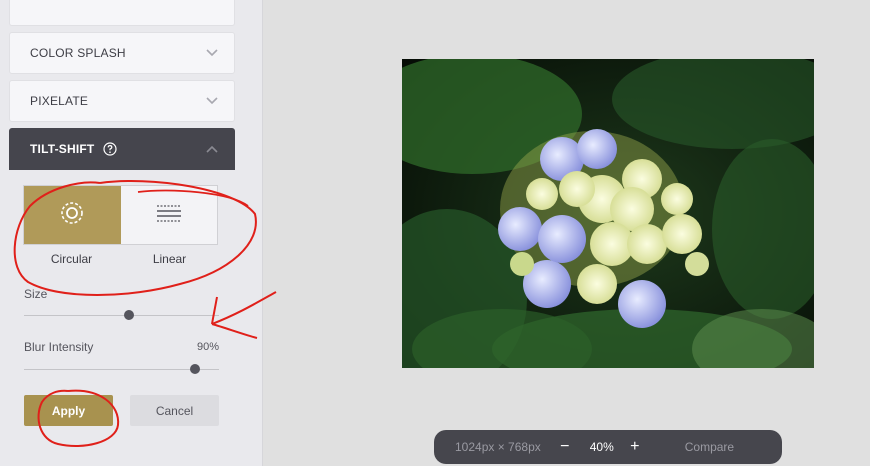 This screenshot has width=870, height=466. I want to click on linear-mode-button, so click(168, 215).